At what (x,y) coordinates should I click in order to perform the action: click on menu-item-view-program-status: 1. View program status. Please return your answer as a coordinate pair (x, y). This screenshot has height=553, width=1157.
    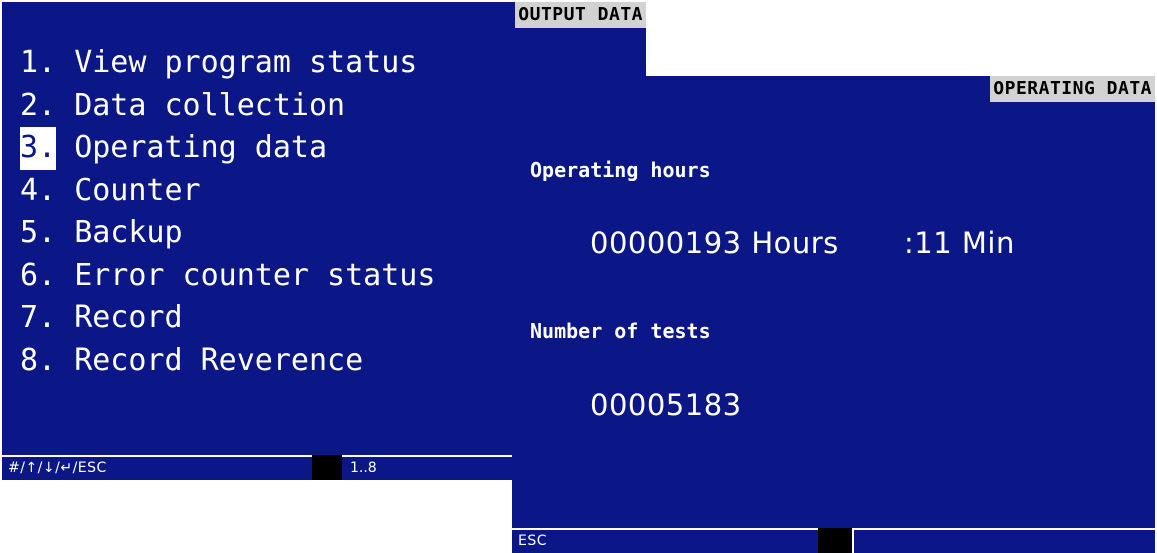
    Looking at the image, I should click on (227, 63).